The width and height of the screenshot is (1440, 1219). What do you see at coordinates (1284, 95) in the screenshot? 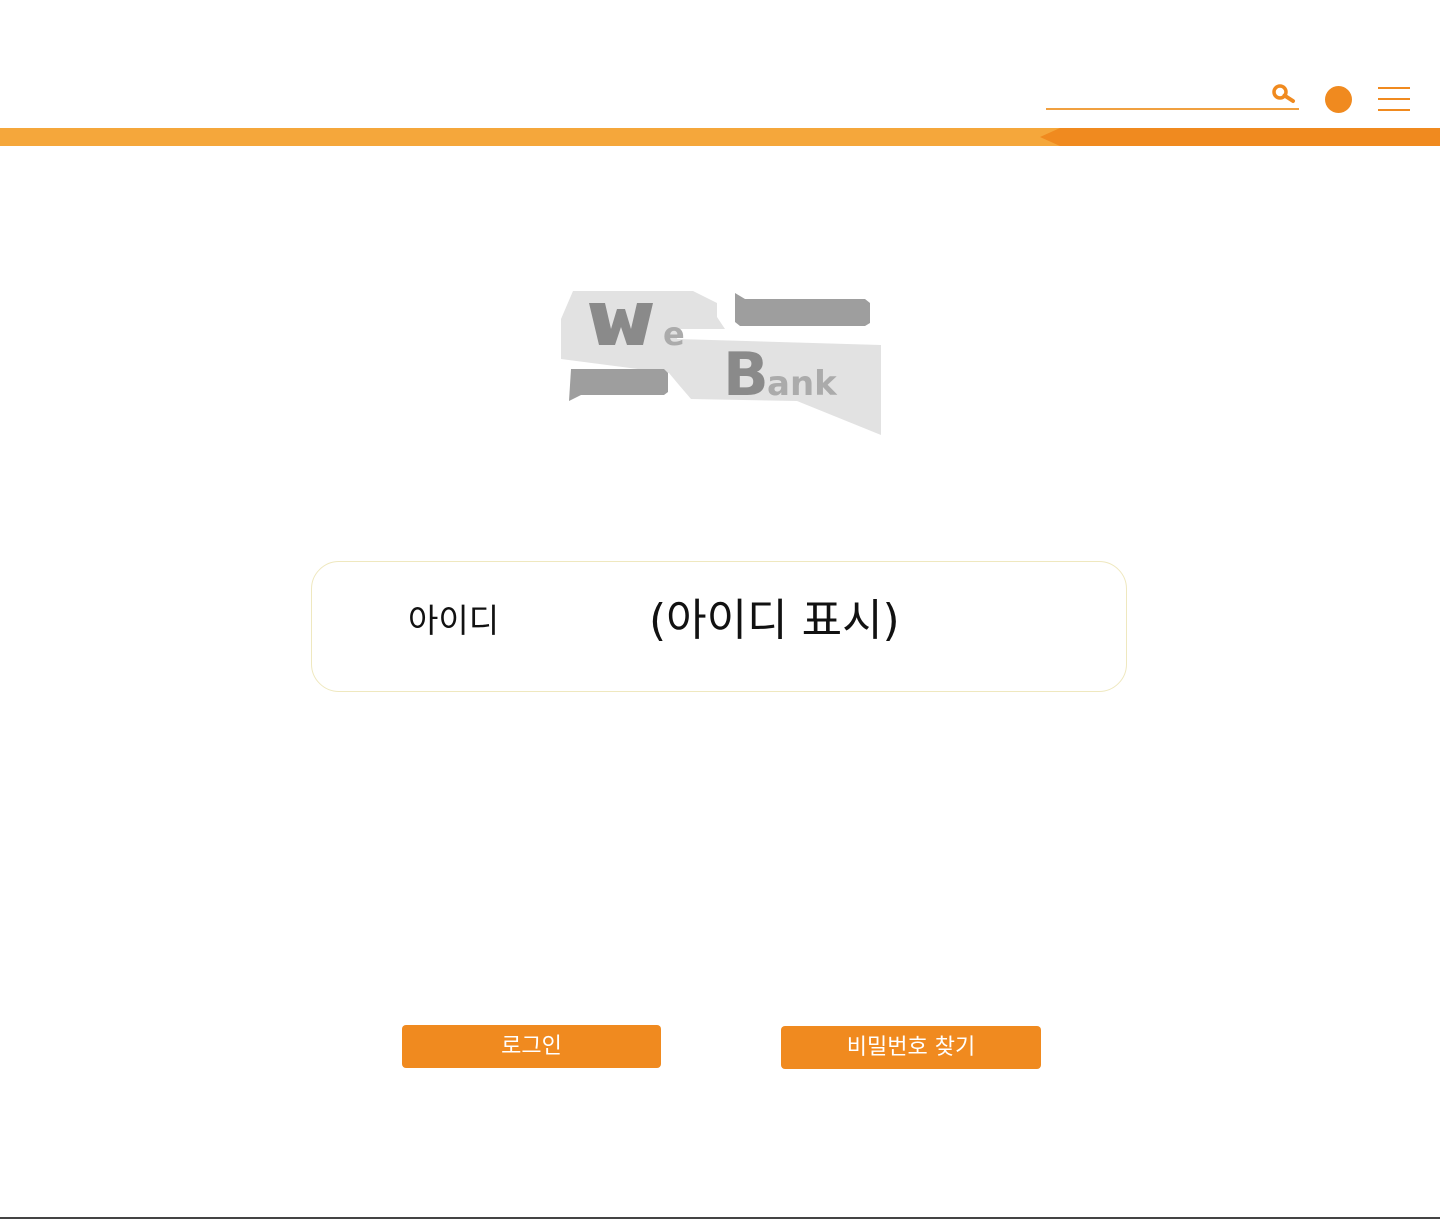
I see `search-icon` at bounding box center [1284, 95].